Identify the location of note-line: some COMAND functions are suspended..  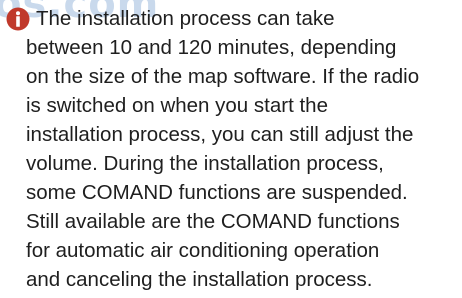
(217, 192).